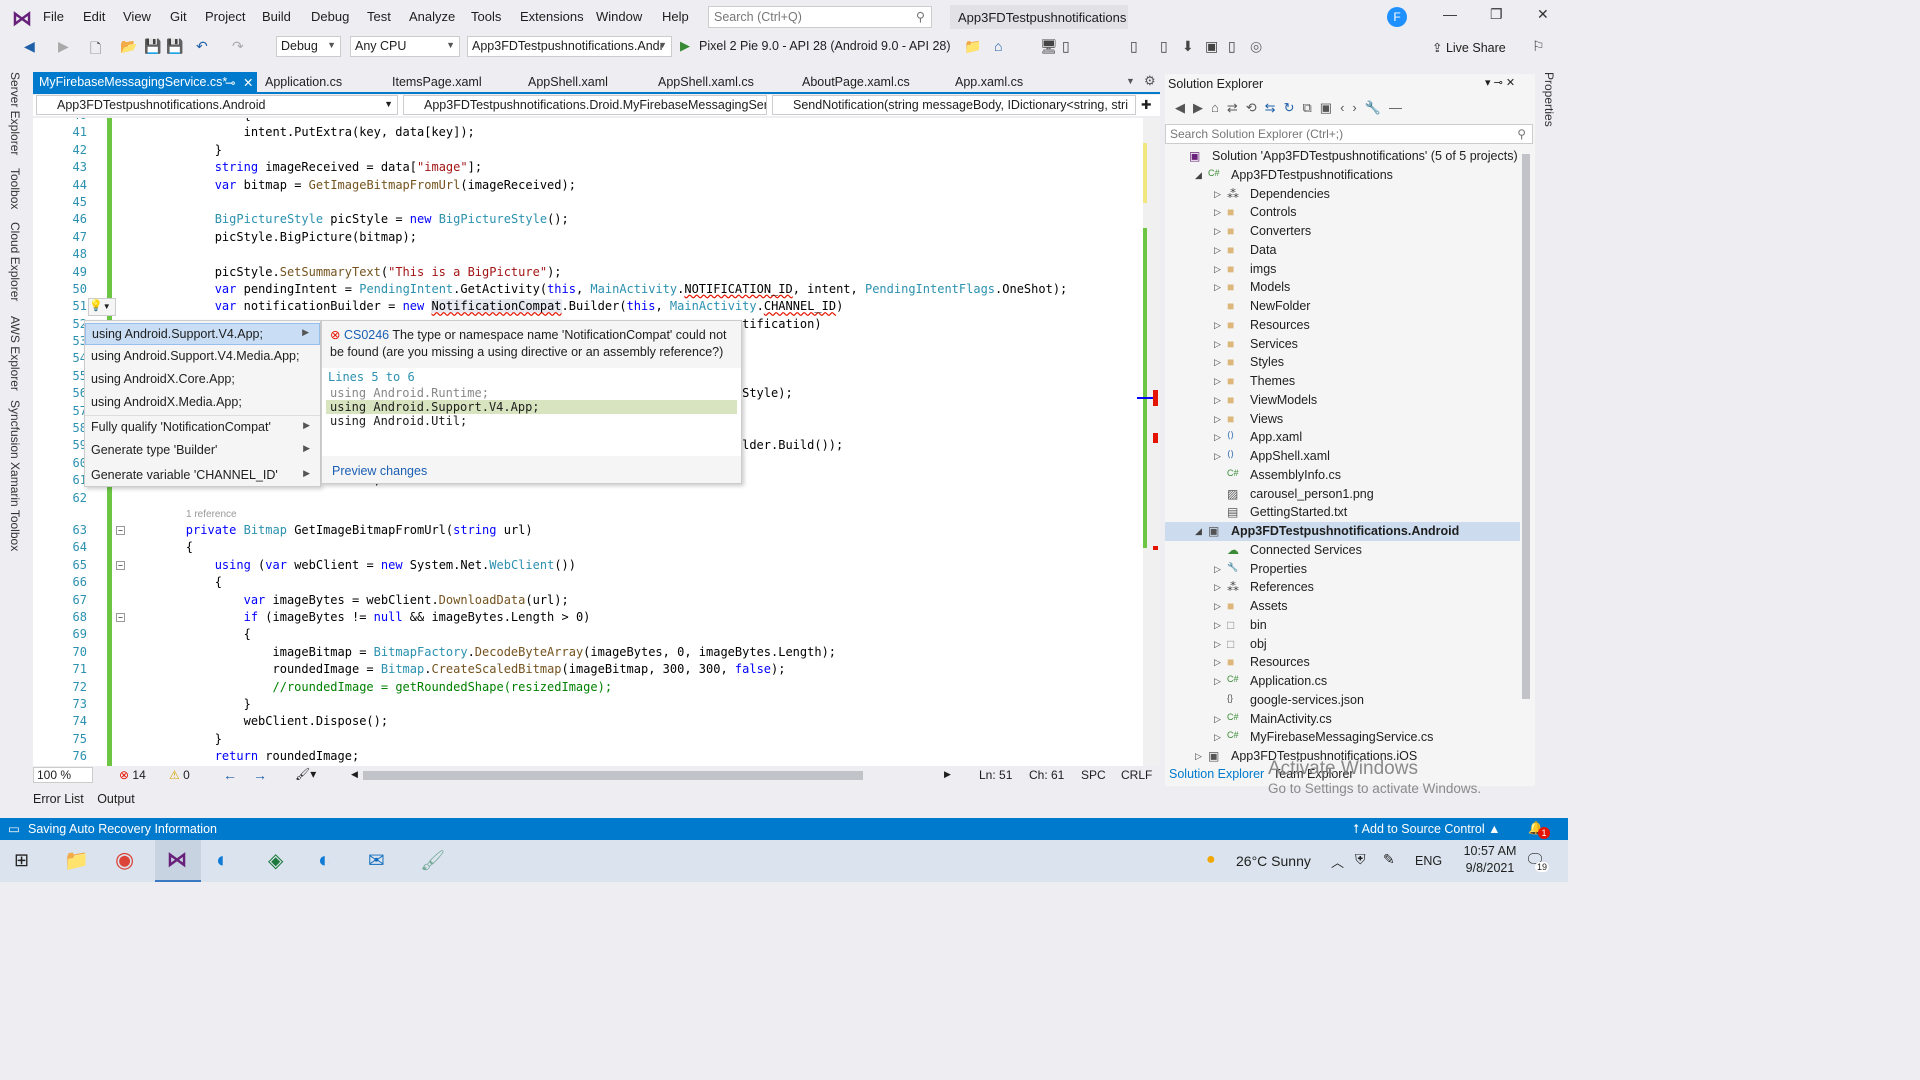 The height and width of the screenshot is (1080, 1920). I want to click on save-all-icon: 💾, so click(174, 46).